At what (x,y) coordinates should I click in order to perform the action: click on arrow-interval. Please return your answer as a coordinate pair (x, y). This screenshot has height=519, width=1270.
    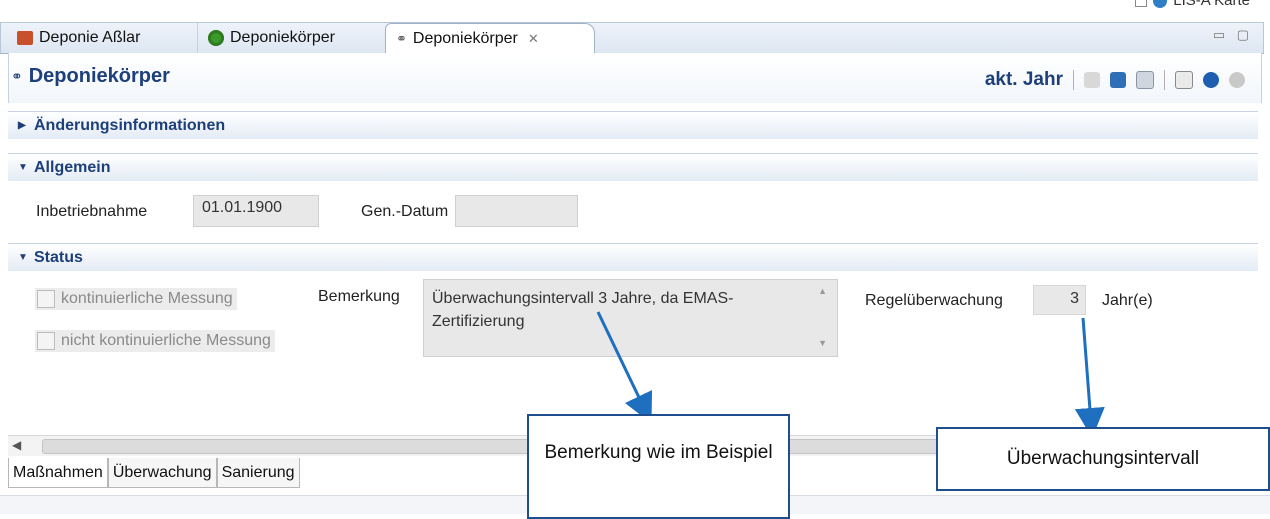
    Looking at the image, I should click on (1089, 377).